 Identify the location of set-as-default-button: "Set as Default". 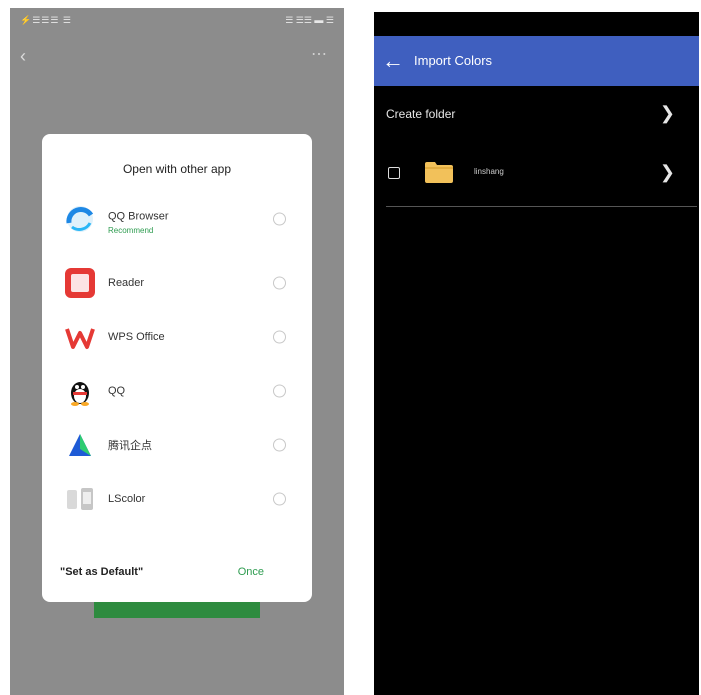
(101, 572).